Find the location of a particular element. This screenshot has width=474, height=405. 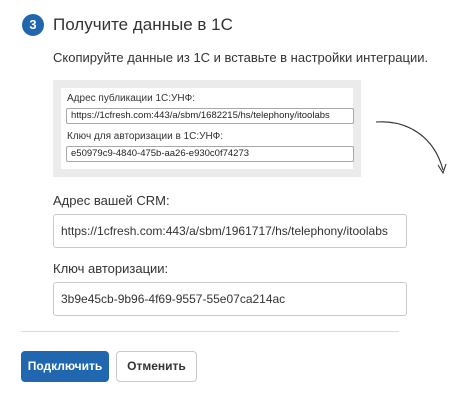

example-auth-label: Ключ для авторизации в 1С:УНФ: is located at coordinates (145, 136).